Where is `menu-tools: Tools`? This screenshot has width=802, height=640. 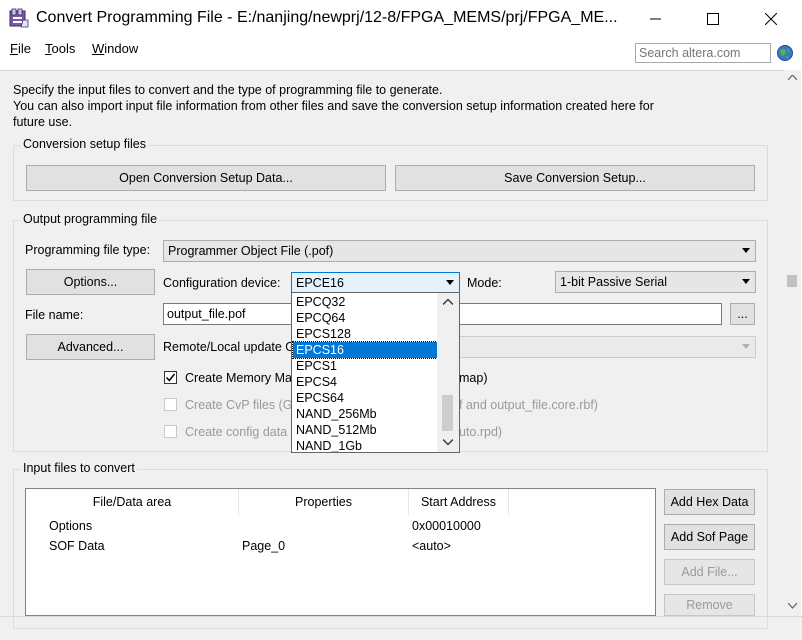 menu-tools: Tools is located at coordinates (60, 48).